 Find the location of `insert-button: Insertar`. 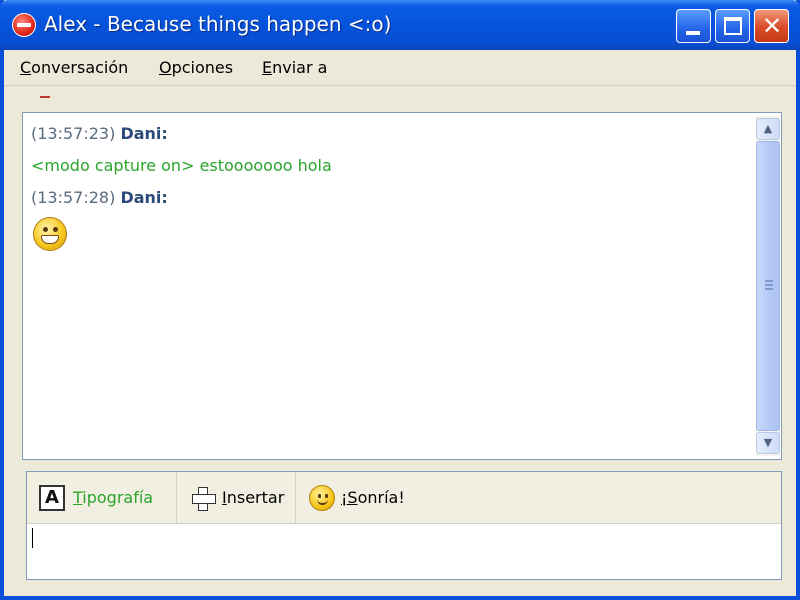

insert-button: Insertar is located at coordinates (237, 497).